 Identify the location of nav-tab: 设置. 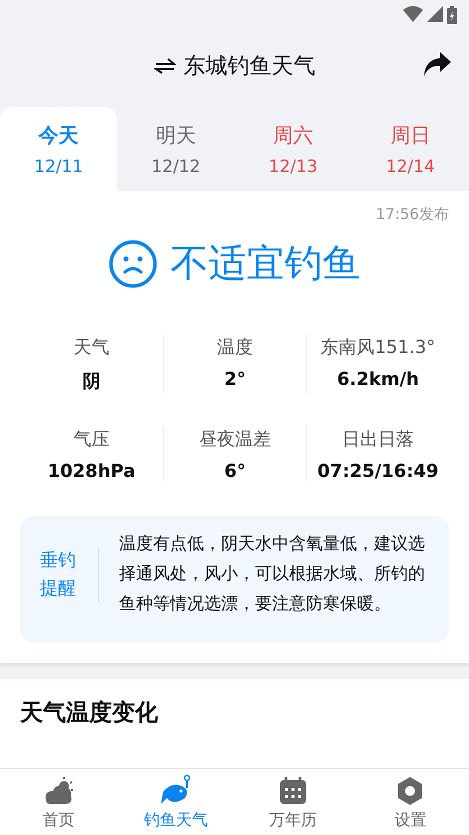
(410, 802).